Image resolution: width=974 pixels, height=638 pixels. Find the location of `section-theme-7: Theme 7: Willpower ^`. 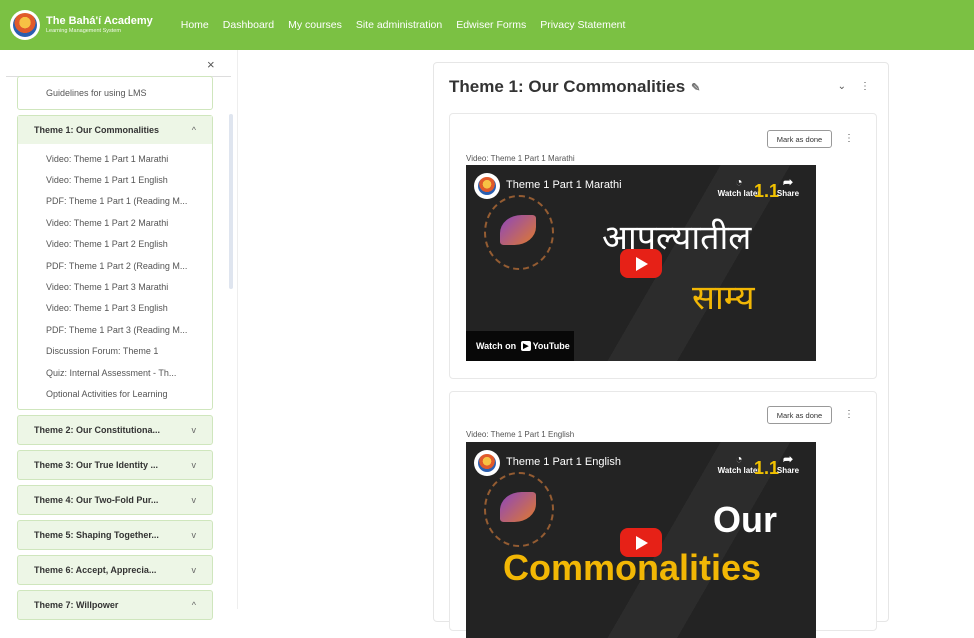

section-theme-7: Theme 7: Willpower ^ is located at coordinates (115, 604).